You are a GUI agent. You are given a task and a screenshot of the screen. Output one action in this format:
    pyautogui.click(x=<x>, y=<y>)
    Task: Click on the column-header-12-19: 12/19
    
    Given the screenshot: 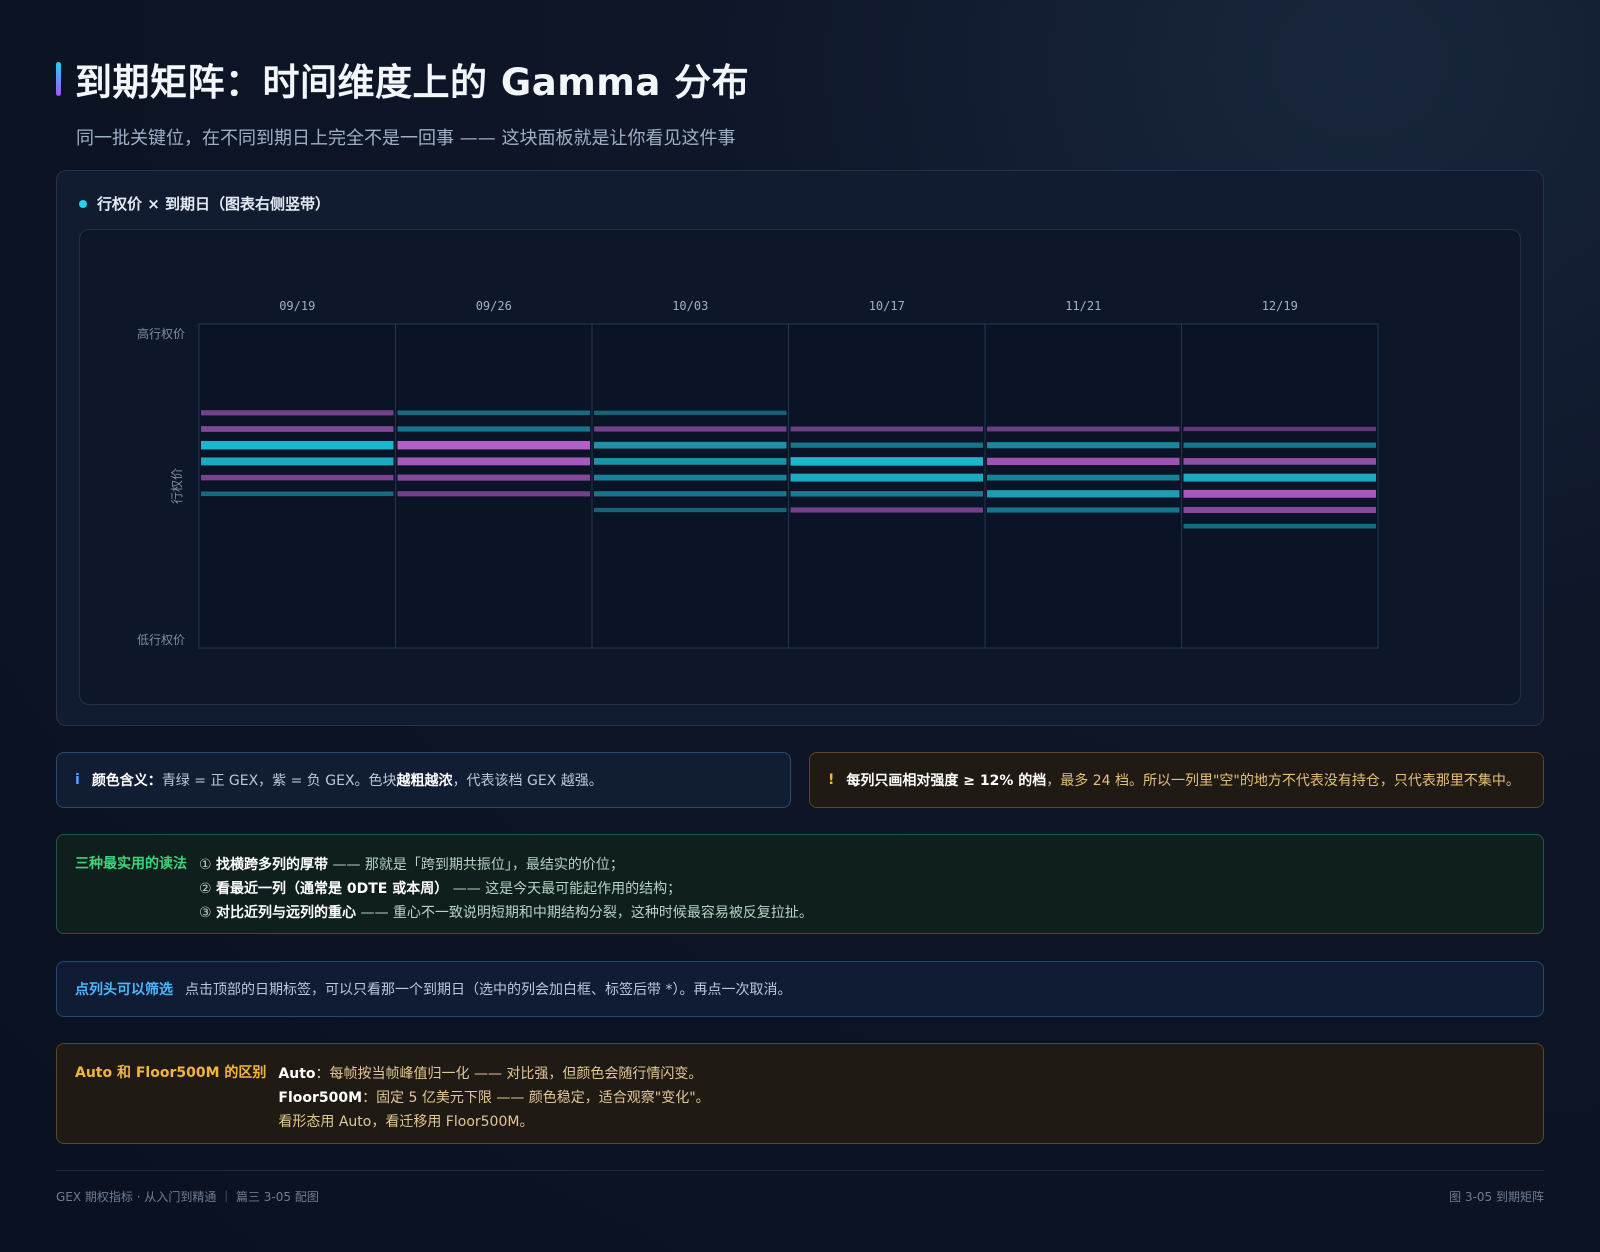 What is the action you would take?
    pyautogui.click(x=1280, y=306)
    